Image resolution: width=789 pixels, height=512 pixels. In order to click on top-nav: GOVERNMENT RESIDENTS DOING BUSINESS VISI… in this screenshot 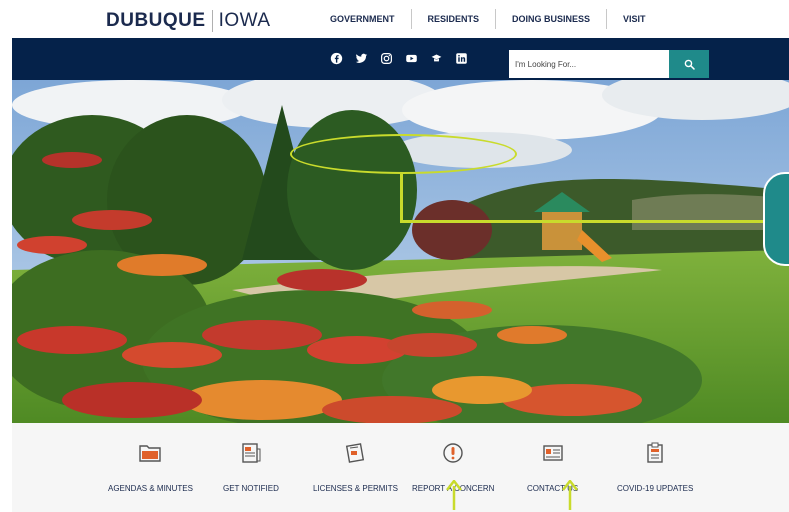, I will do `click(488, 19)`.